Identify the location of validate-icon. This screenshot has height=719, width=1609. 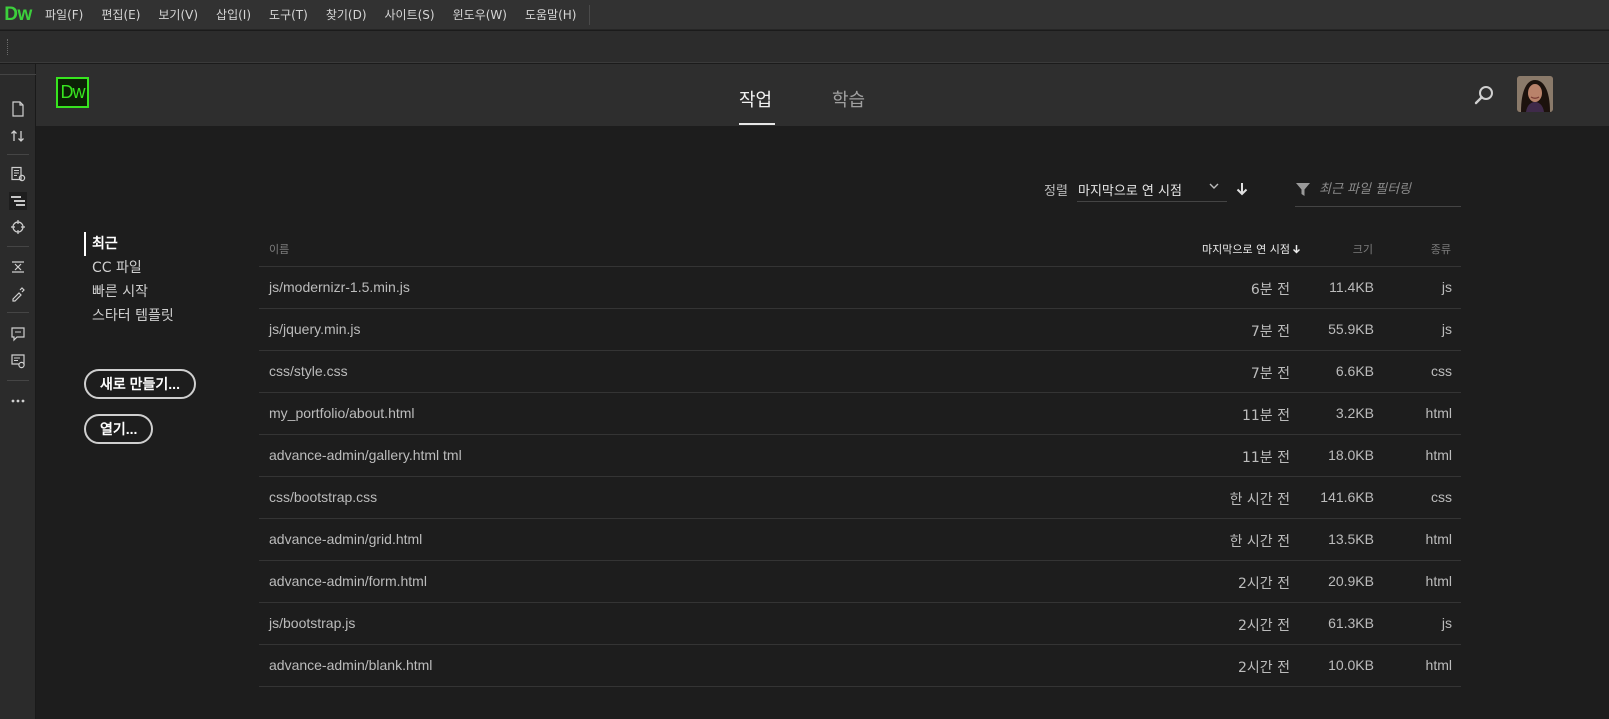
(18, 361).